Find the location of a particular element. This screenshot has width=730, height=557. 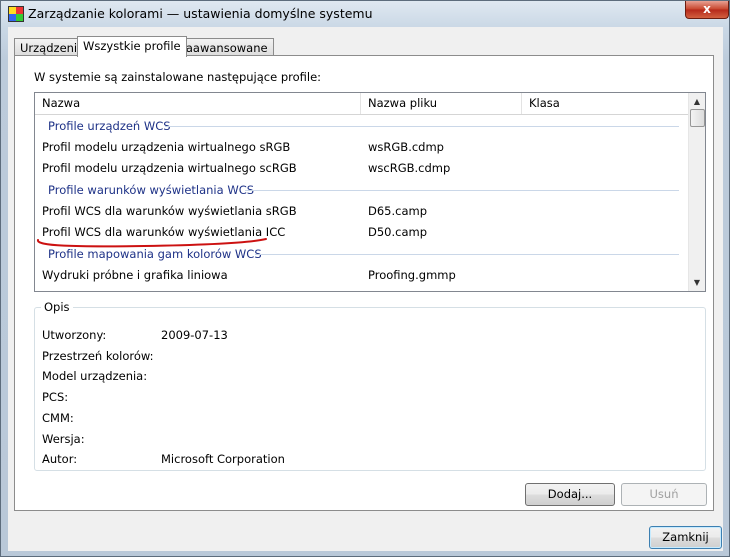

group-title: Profile warunków wyświetlania WCS is located at coordinates (151, 190).